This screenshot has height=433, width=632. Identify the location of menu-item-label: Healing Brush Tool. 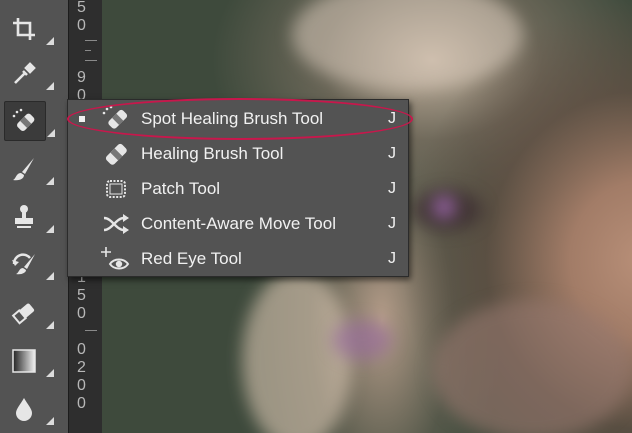
(212, 153).